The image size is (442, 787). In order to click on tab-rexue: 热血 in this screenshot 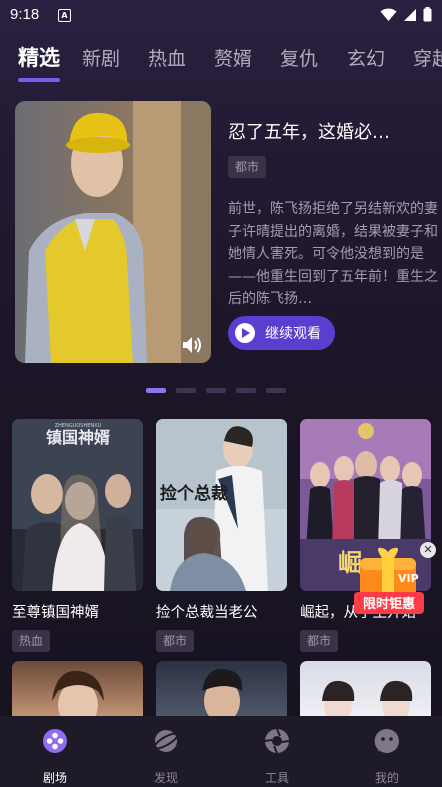, I will do `click(167, 57)`.